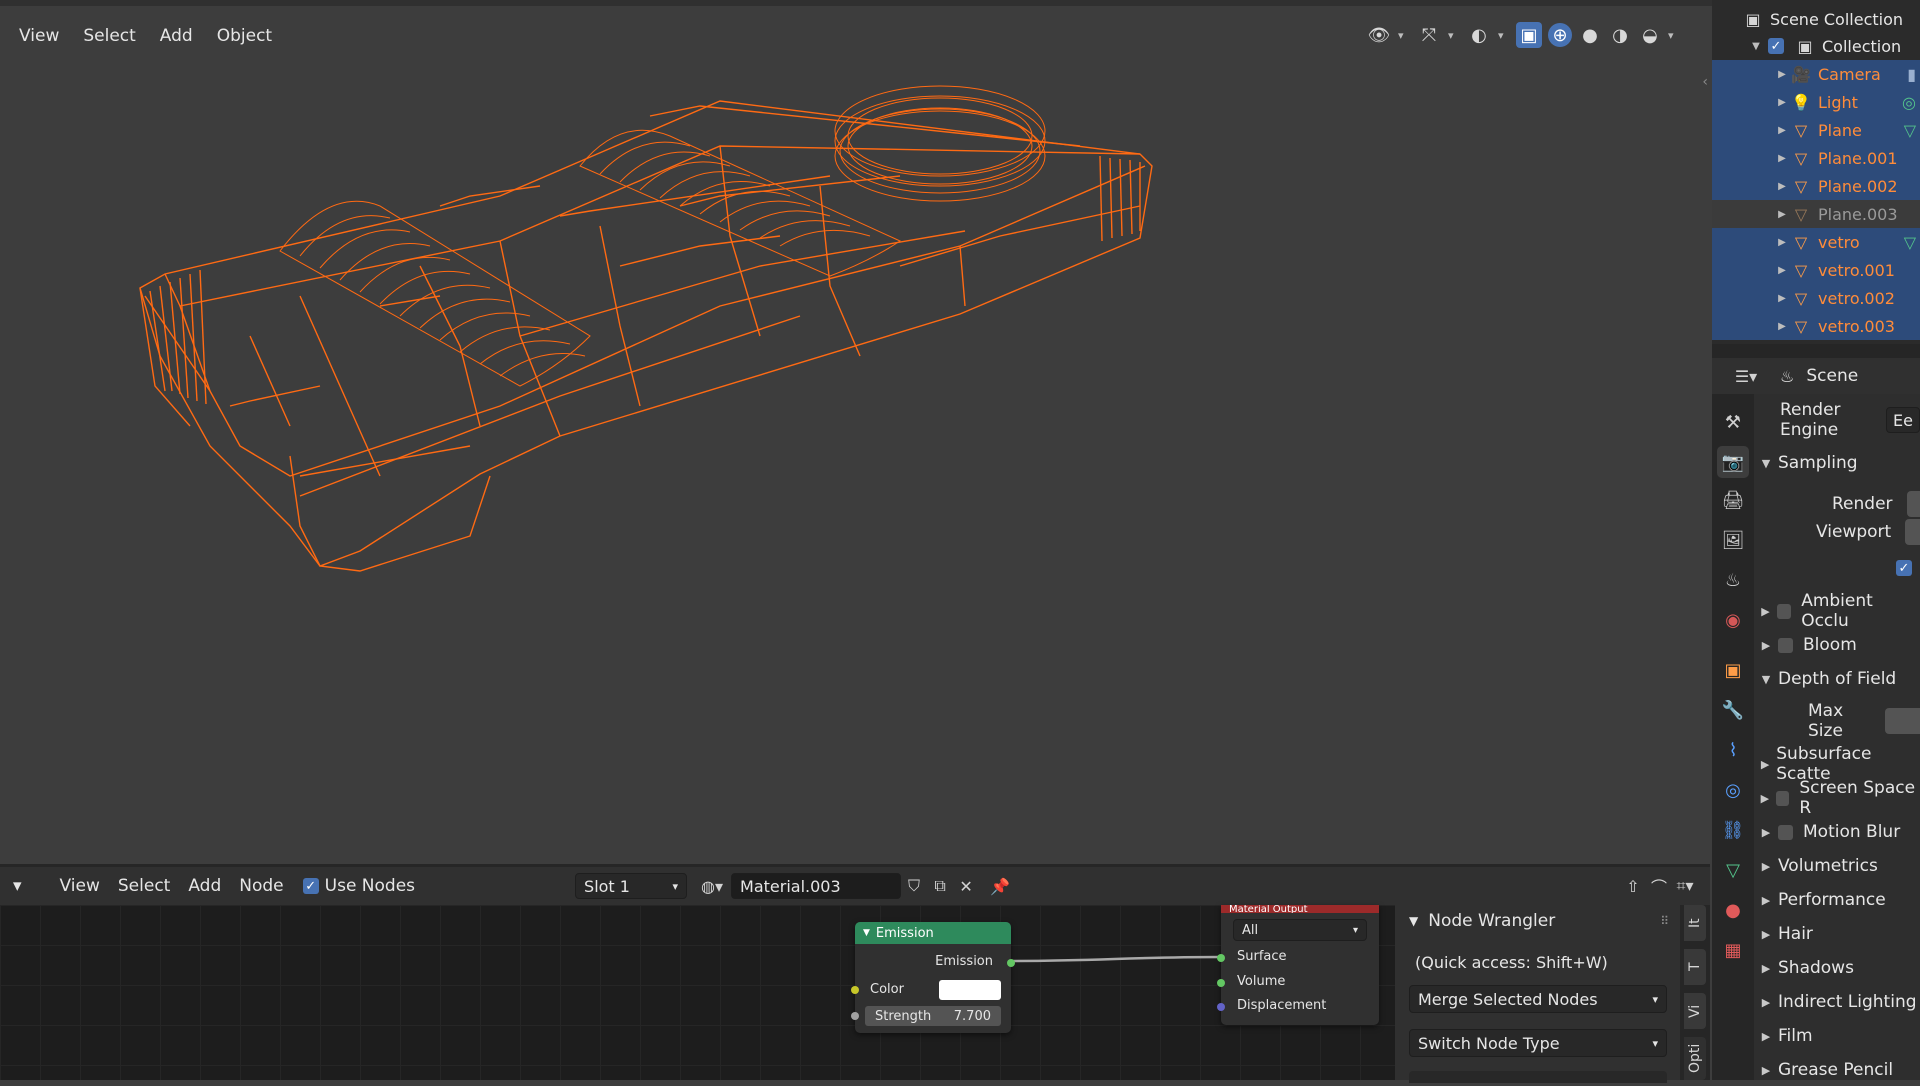 Image resolution: width=1920 pixels, height=1086 pixels. I want to click on render-samples-field, so click(1913, 504).